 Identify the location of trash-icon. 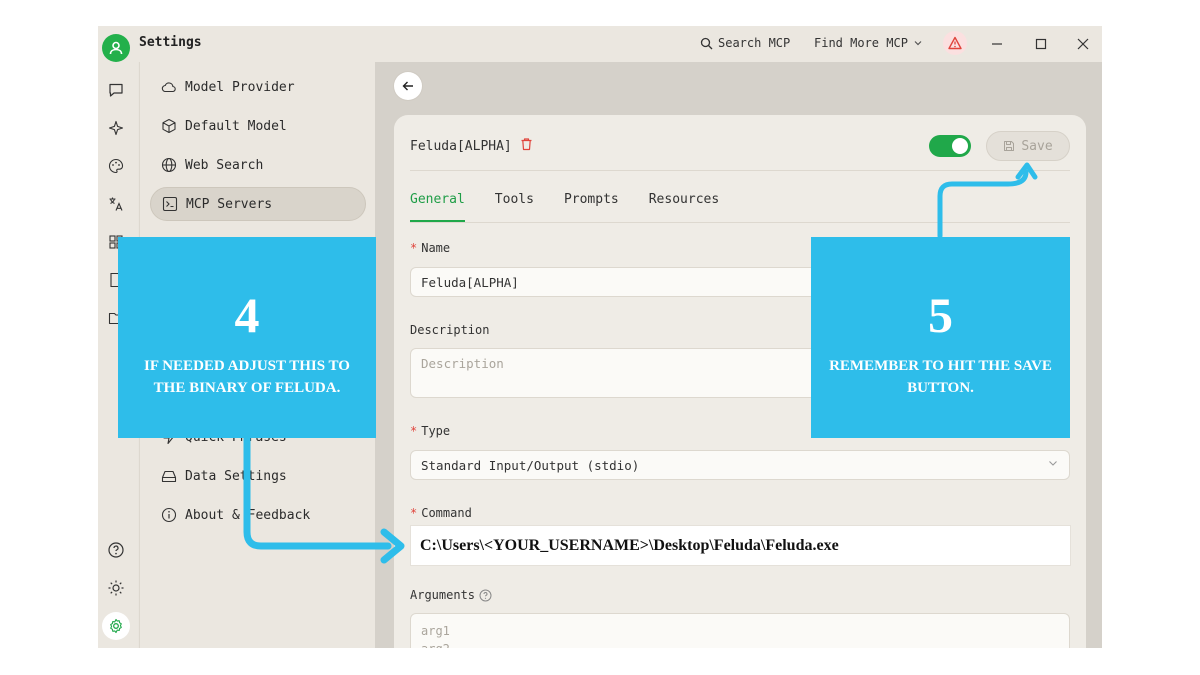
(526, 144).